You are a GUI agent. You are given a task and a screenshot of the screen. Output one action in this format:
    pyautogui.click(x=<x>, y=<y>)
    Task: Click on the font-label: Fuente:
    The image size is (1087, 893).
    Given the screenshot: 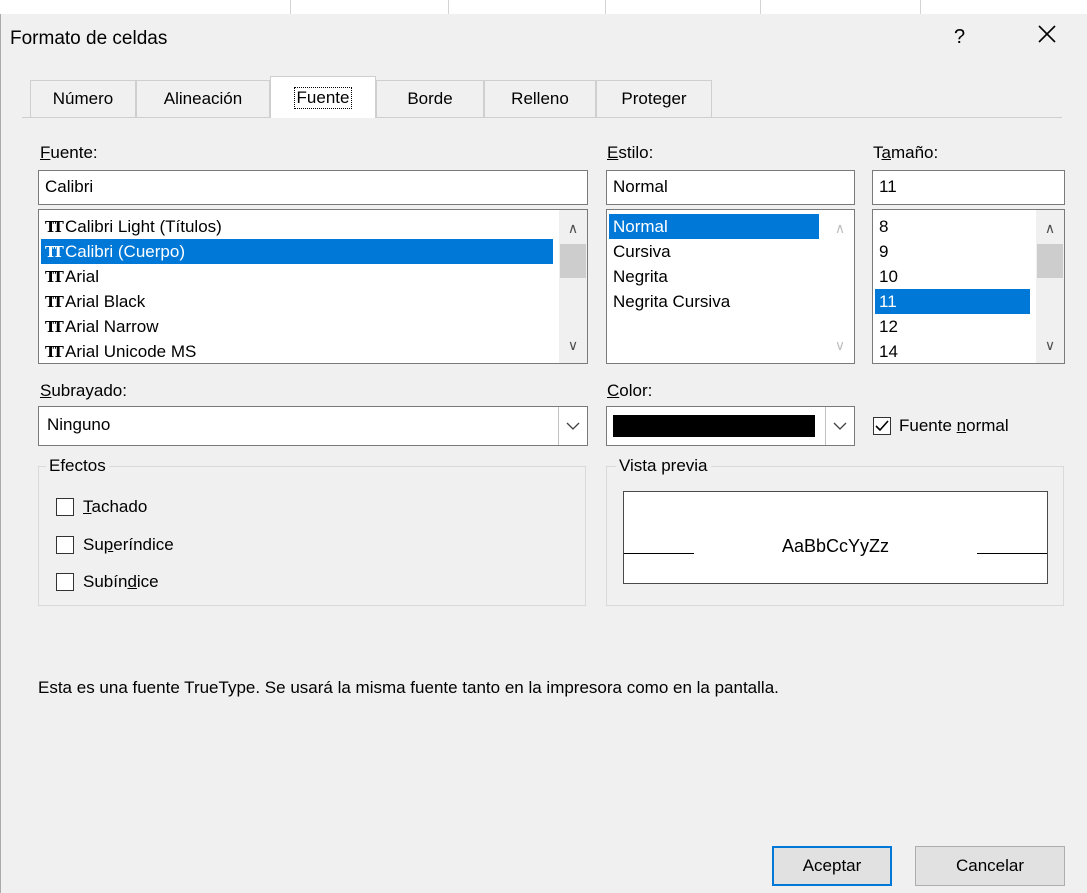 What is the action you would take?
    pyautogui.click(x=69, y=152)
    